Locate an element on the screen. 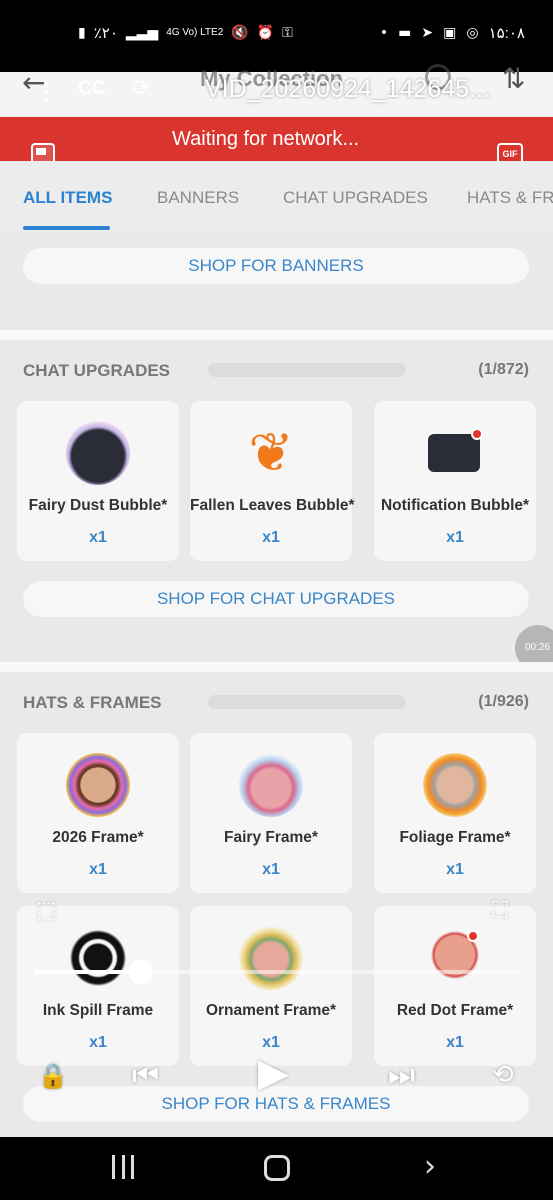 Image resolution: width=553 pixels, height=1200 pixels. mute-icon: 🔇 is located at coordinates (240, 33).